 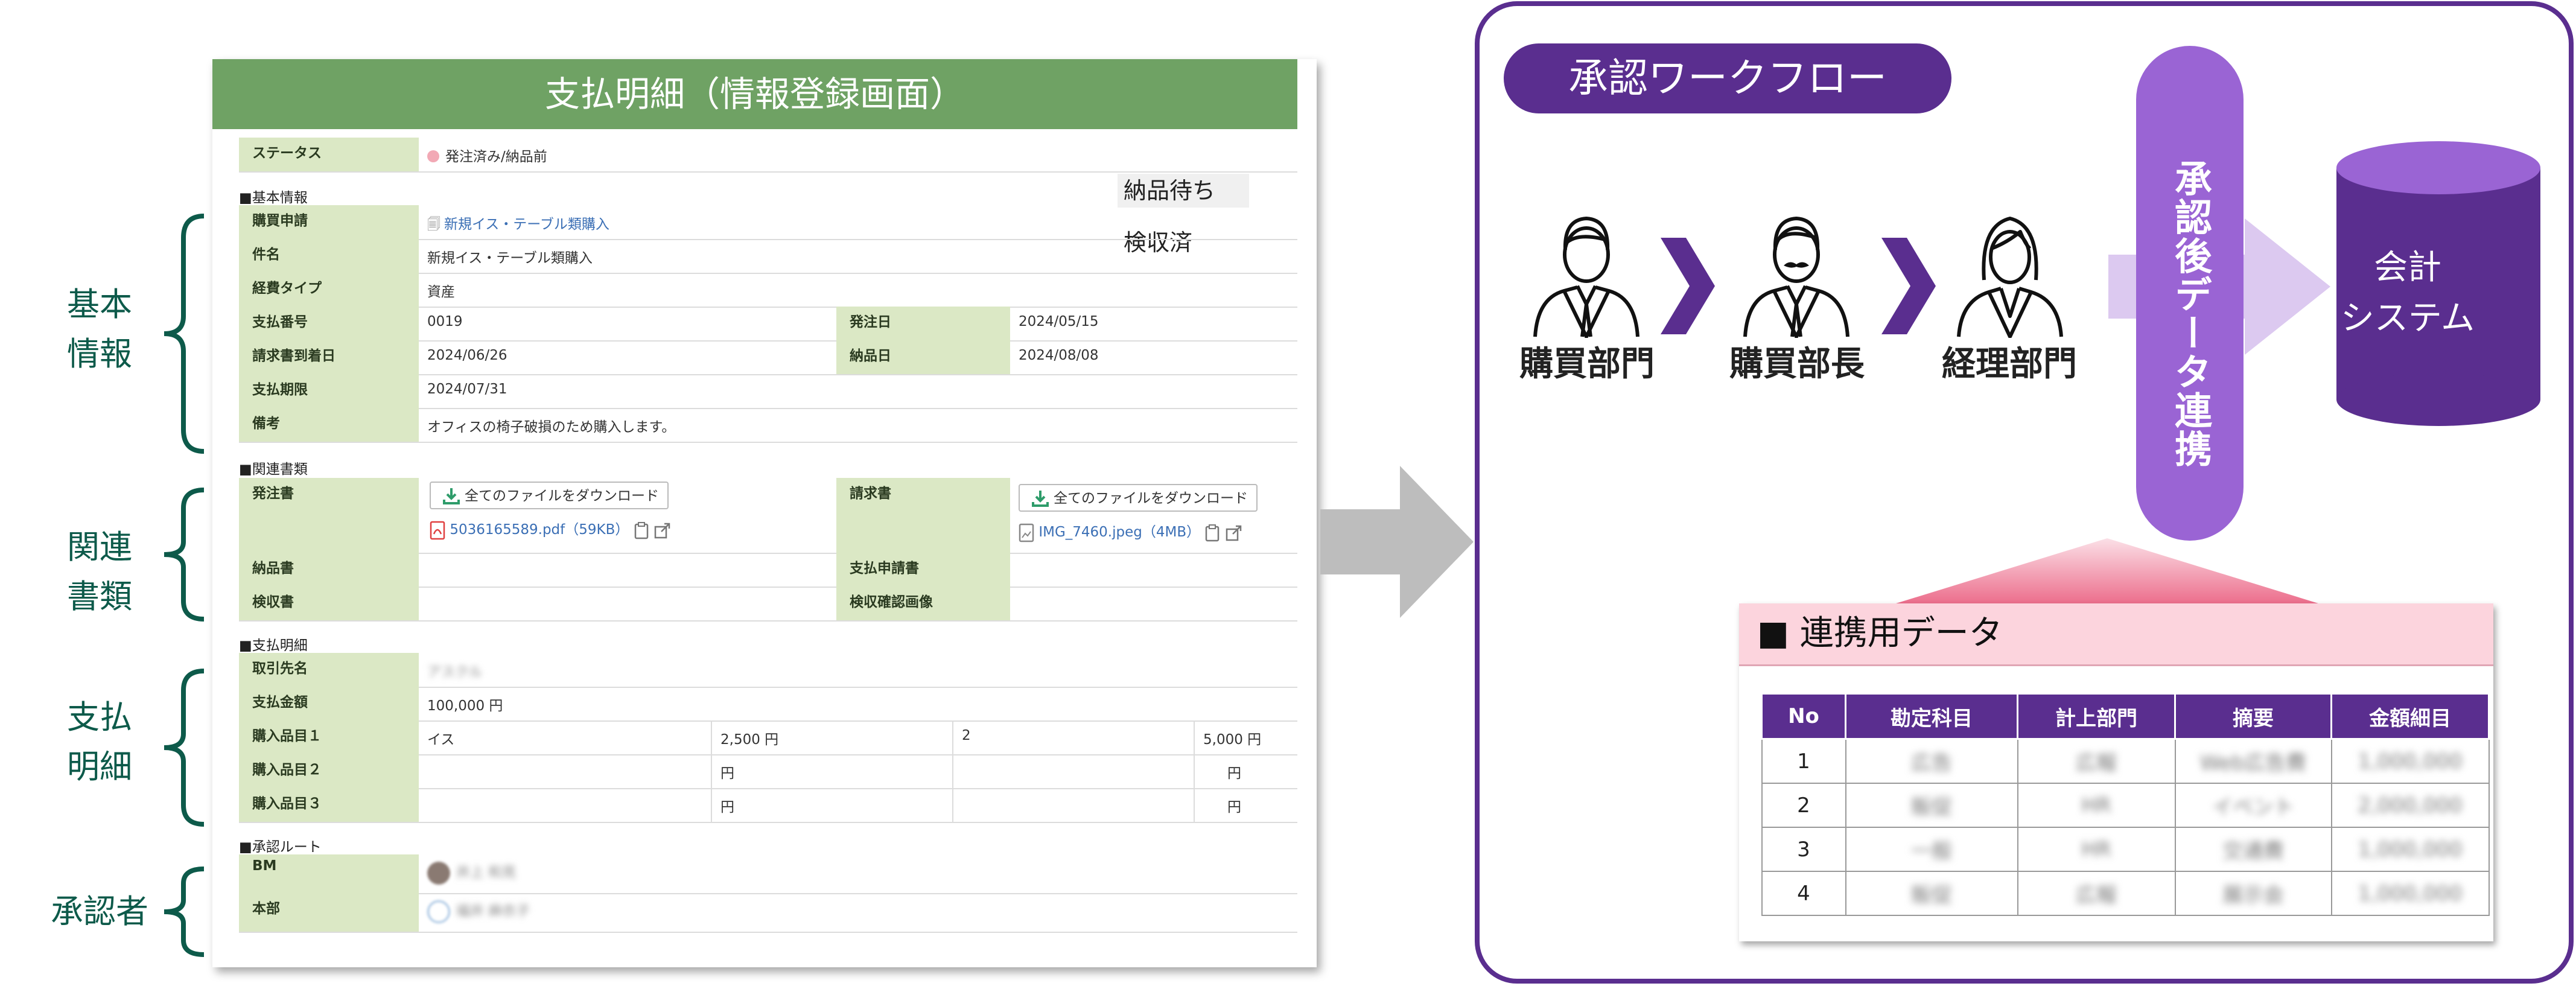 I want to click on due-date-label: 支払期限, so click(x=329, y=391).